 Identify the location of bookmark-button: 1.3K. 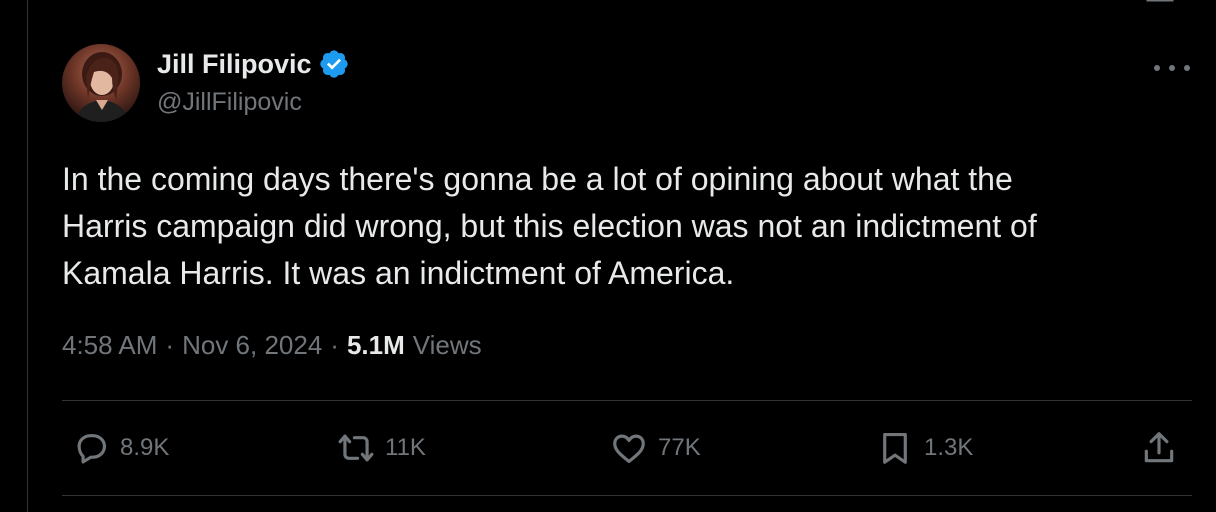
(924, 448).